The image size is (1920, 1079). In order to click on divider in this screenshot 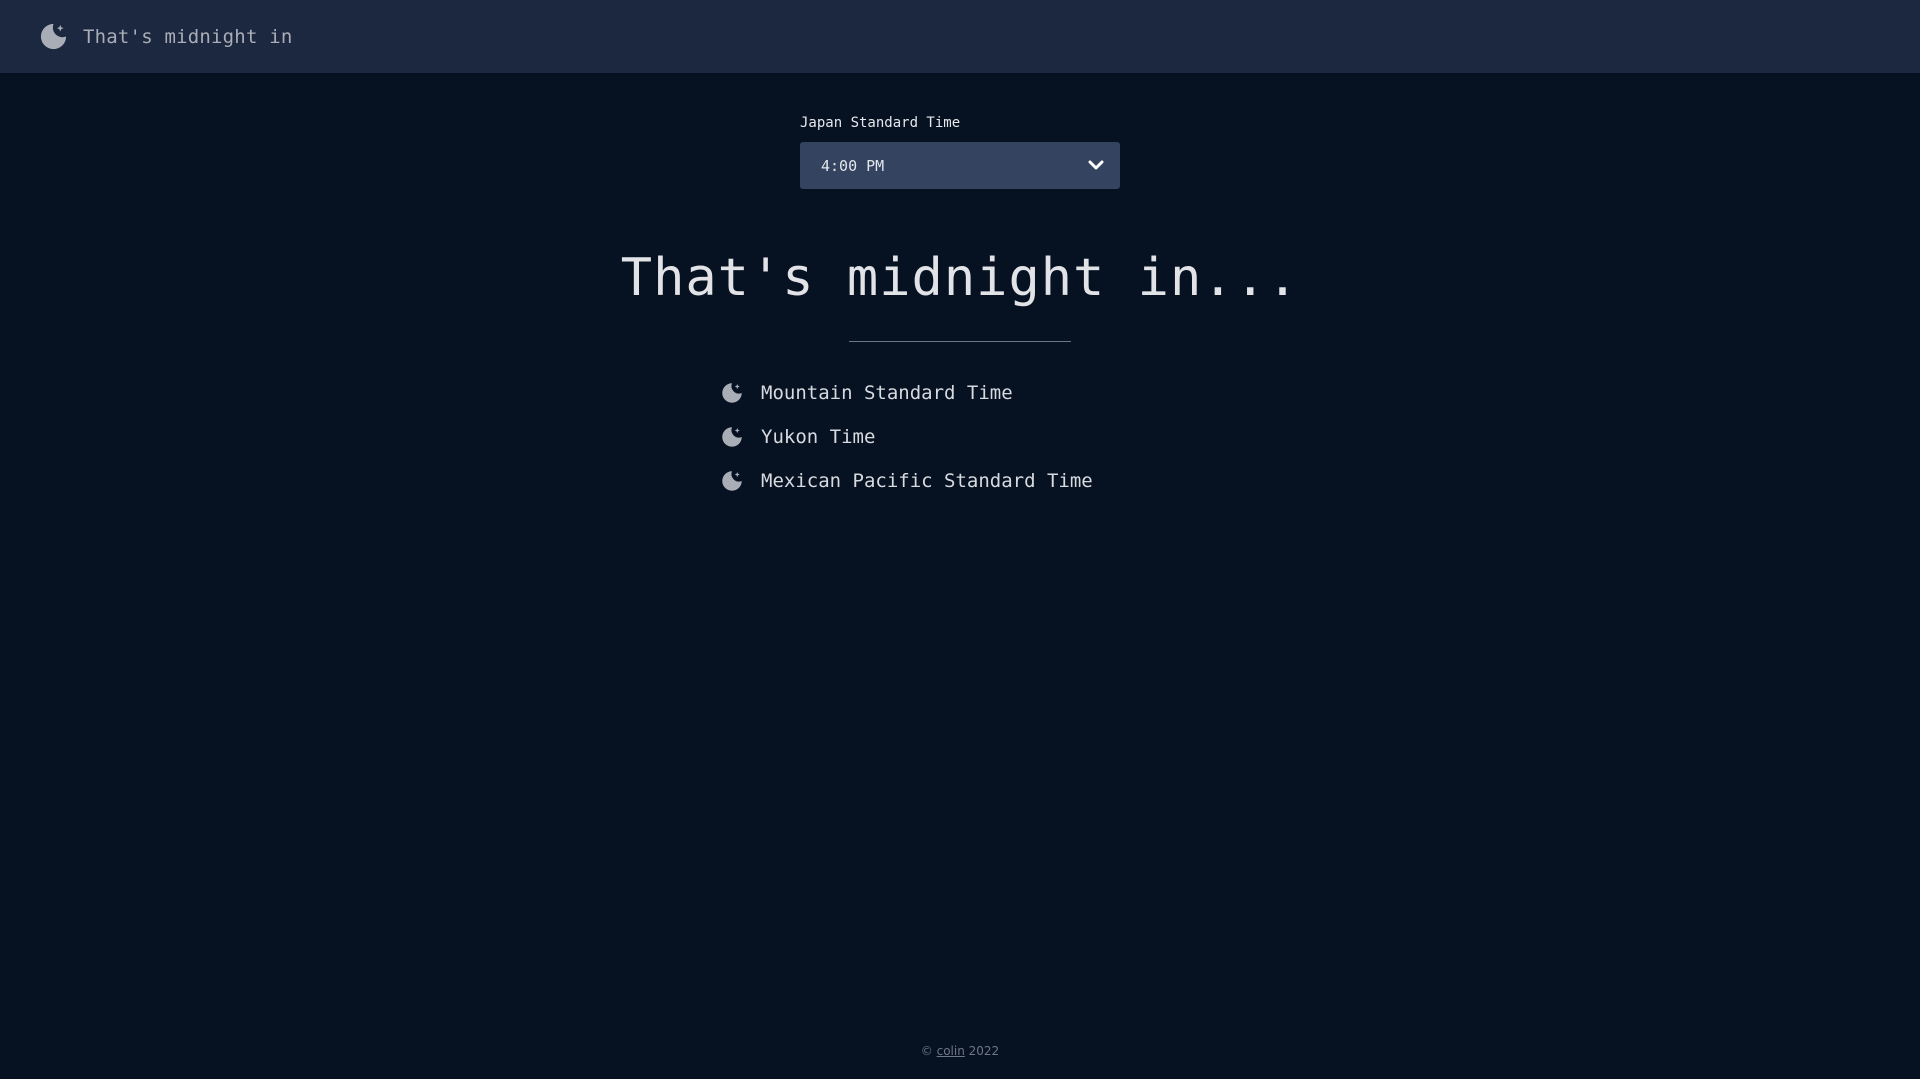, I will do `click(960, 341)`.